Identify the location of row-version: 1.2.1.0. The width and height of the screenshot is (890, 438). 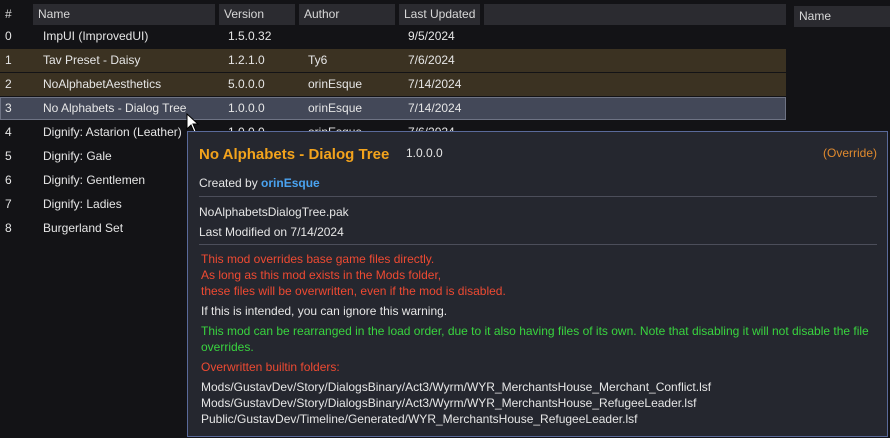
(246, 60).